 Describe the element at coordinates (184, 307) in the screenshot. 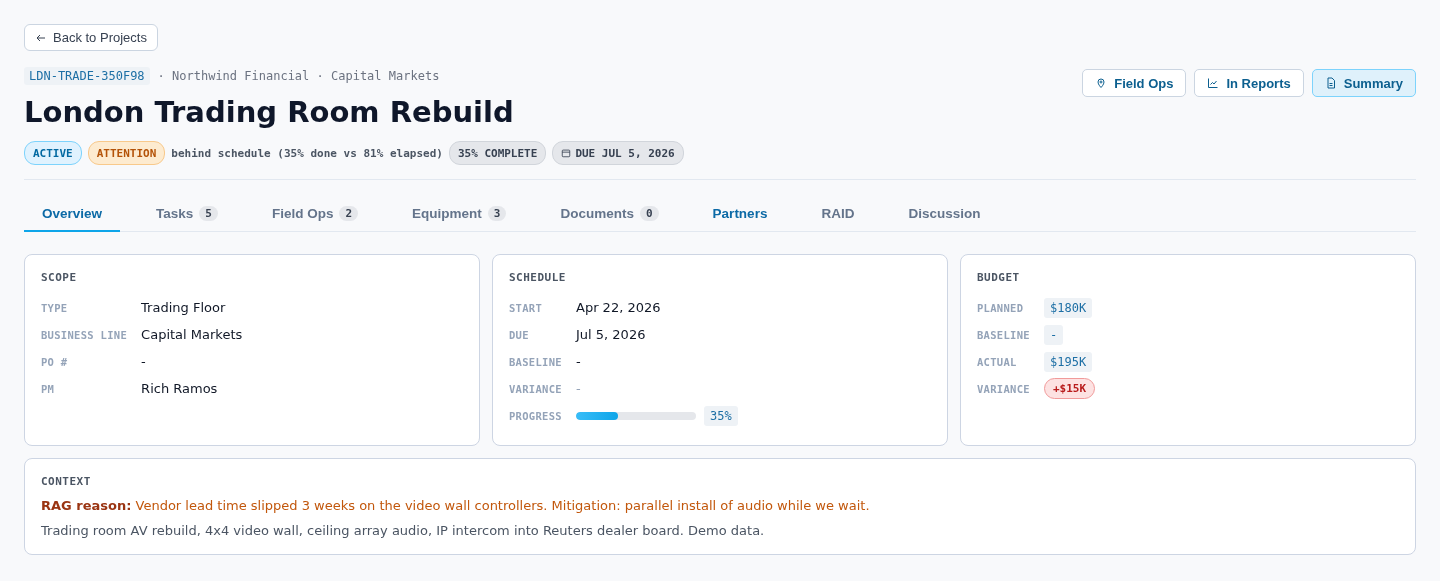

I see `field-value: Trading Floor` at that location.